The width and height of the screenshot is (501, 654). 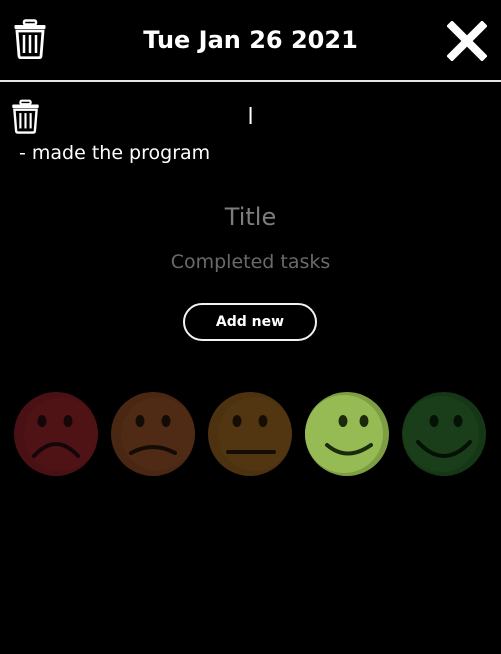 I want to click on close-button, so click(x=467, y=41).